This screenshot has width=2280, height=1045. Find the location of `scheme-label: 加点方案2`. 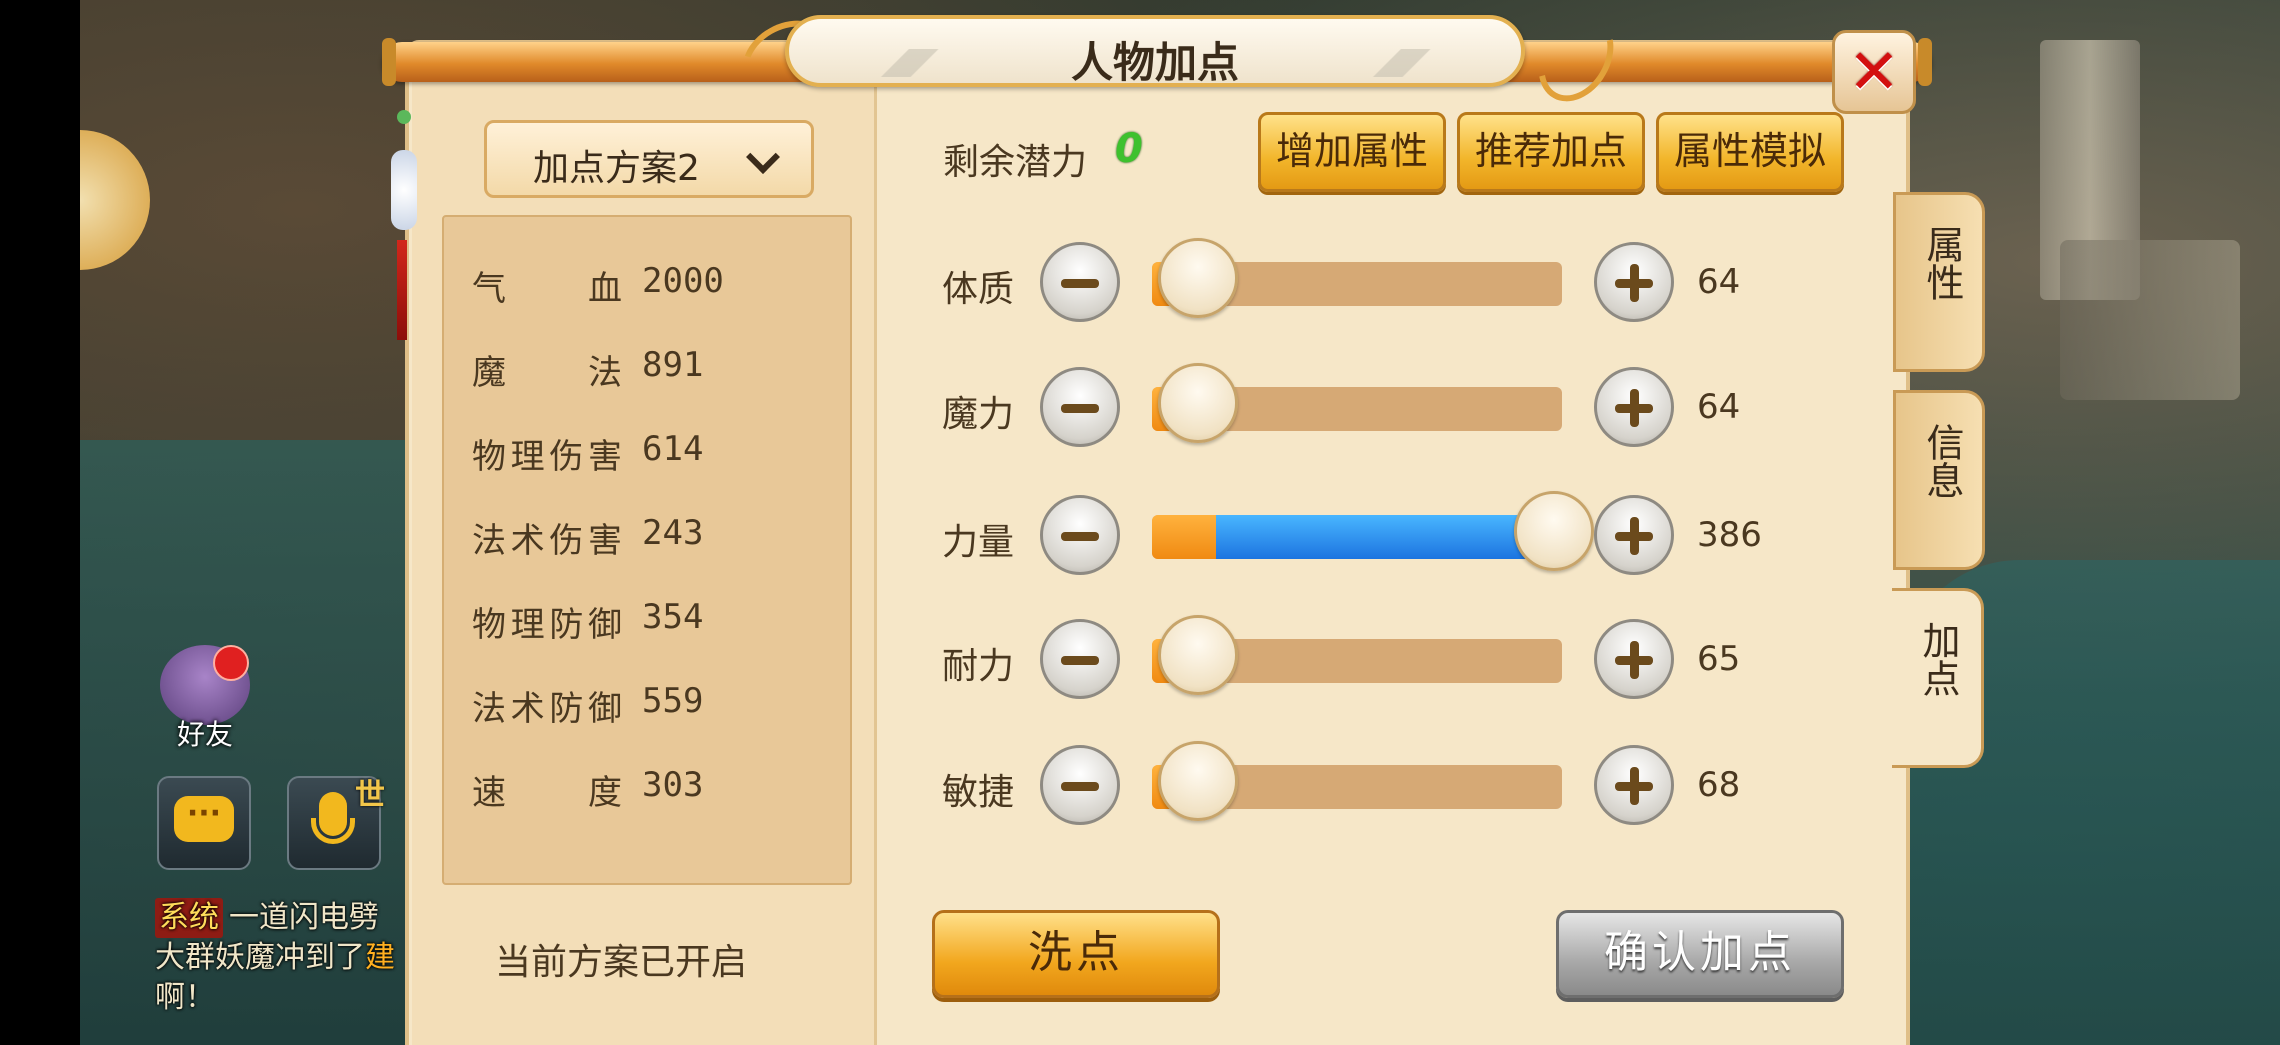

scheme-label: 加点方案2 is located at coordinates (616, 168).